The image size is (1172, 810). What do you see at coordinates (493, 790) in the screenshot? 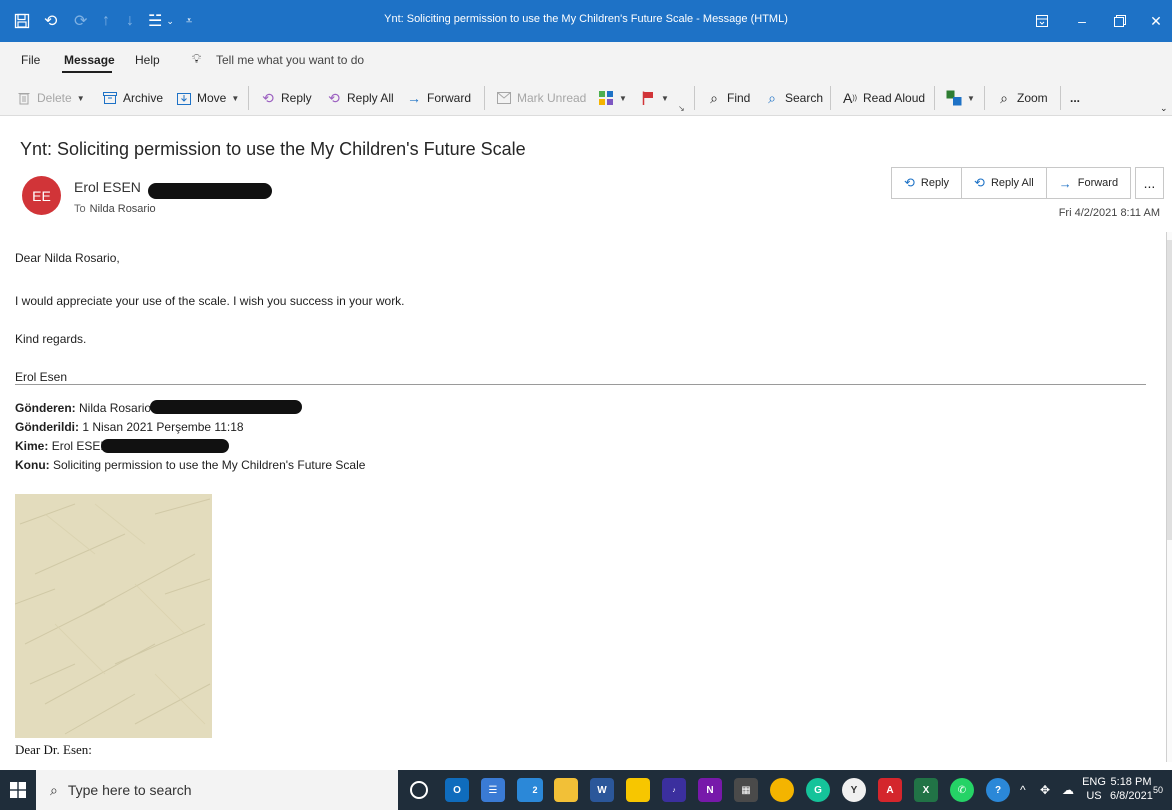
I see `chat-app-icon: ☰` at bounding box center [493, 790].